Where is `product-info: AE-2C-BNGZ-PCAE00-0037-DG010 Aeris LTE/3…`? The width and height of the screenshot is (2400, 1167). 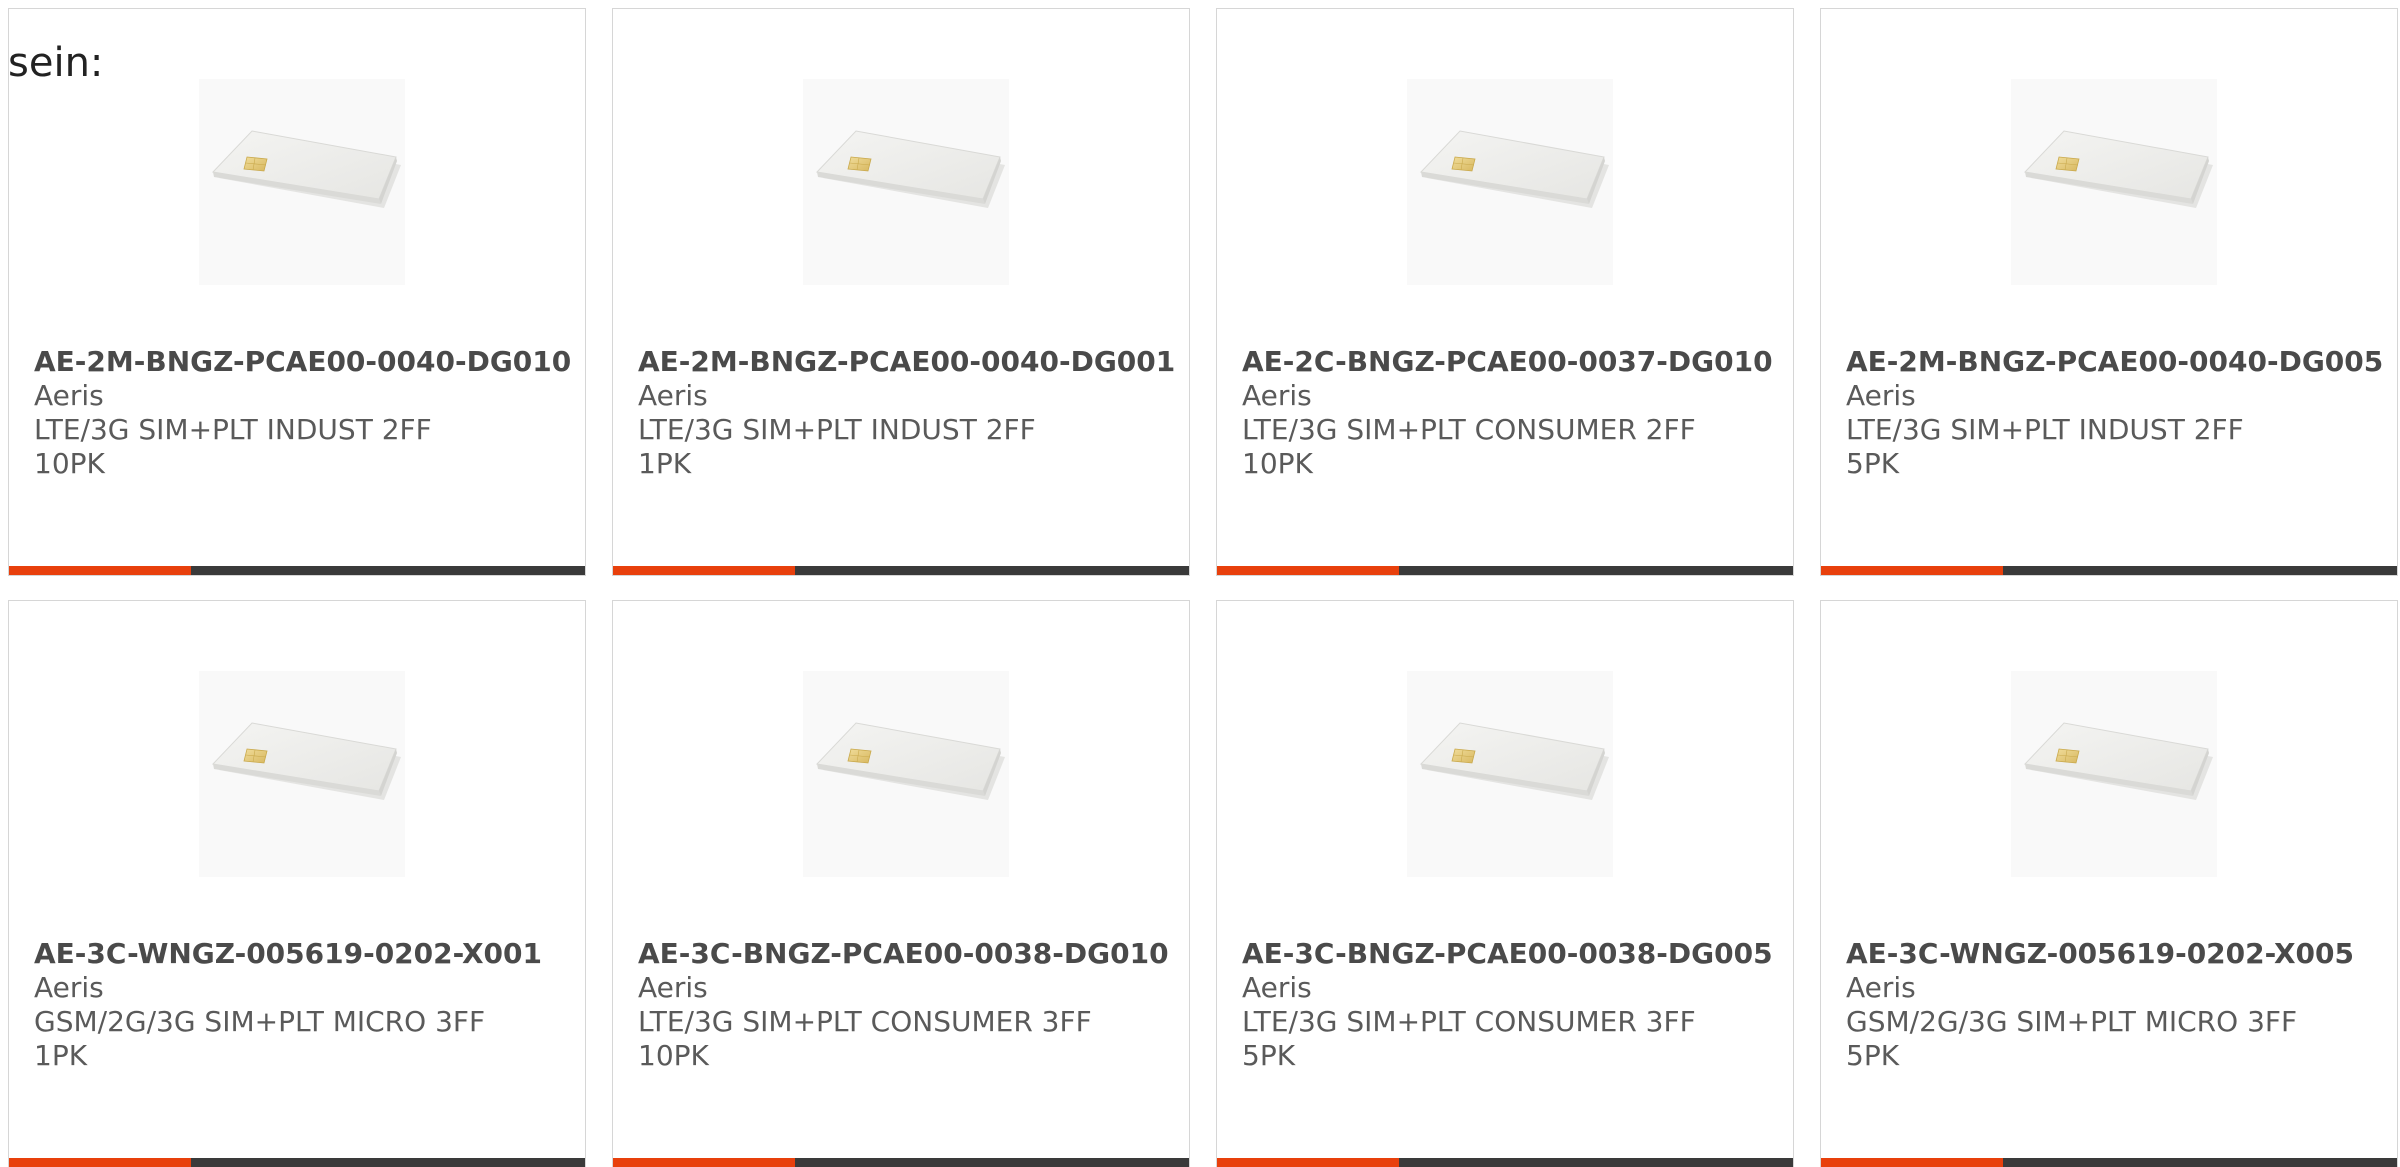
product-info: AE-2C-BNGZ-PCAE00-0037-DG010 Aeris LTE/3… is located at coordinates (1512, 413).